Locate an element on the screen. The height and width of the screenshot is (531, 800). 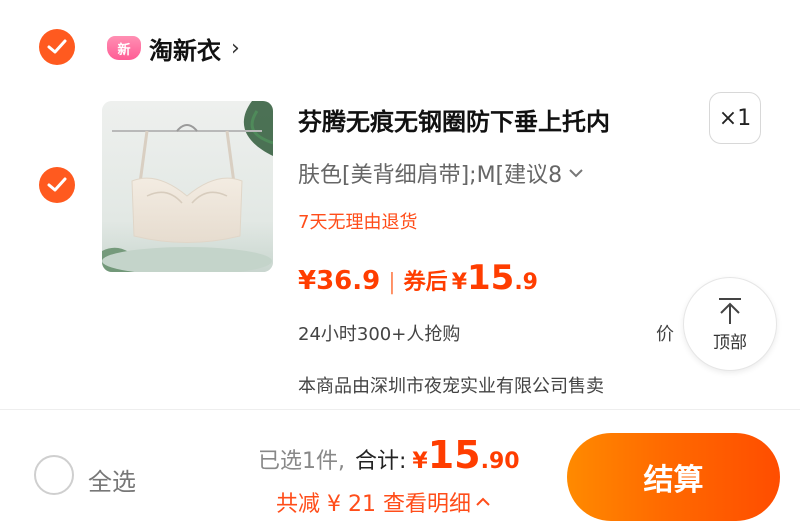
seller-info: 本商品由深圳市夜宠实业有限公司售卖 is located at coordinates (451, 386).